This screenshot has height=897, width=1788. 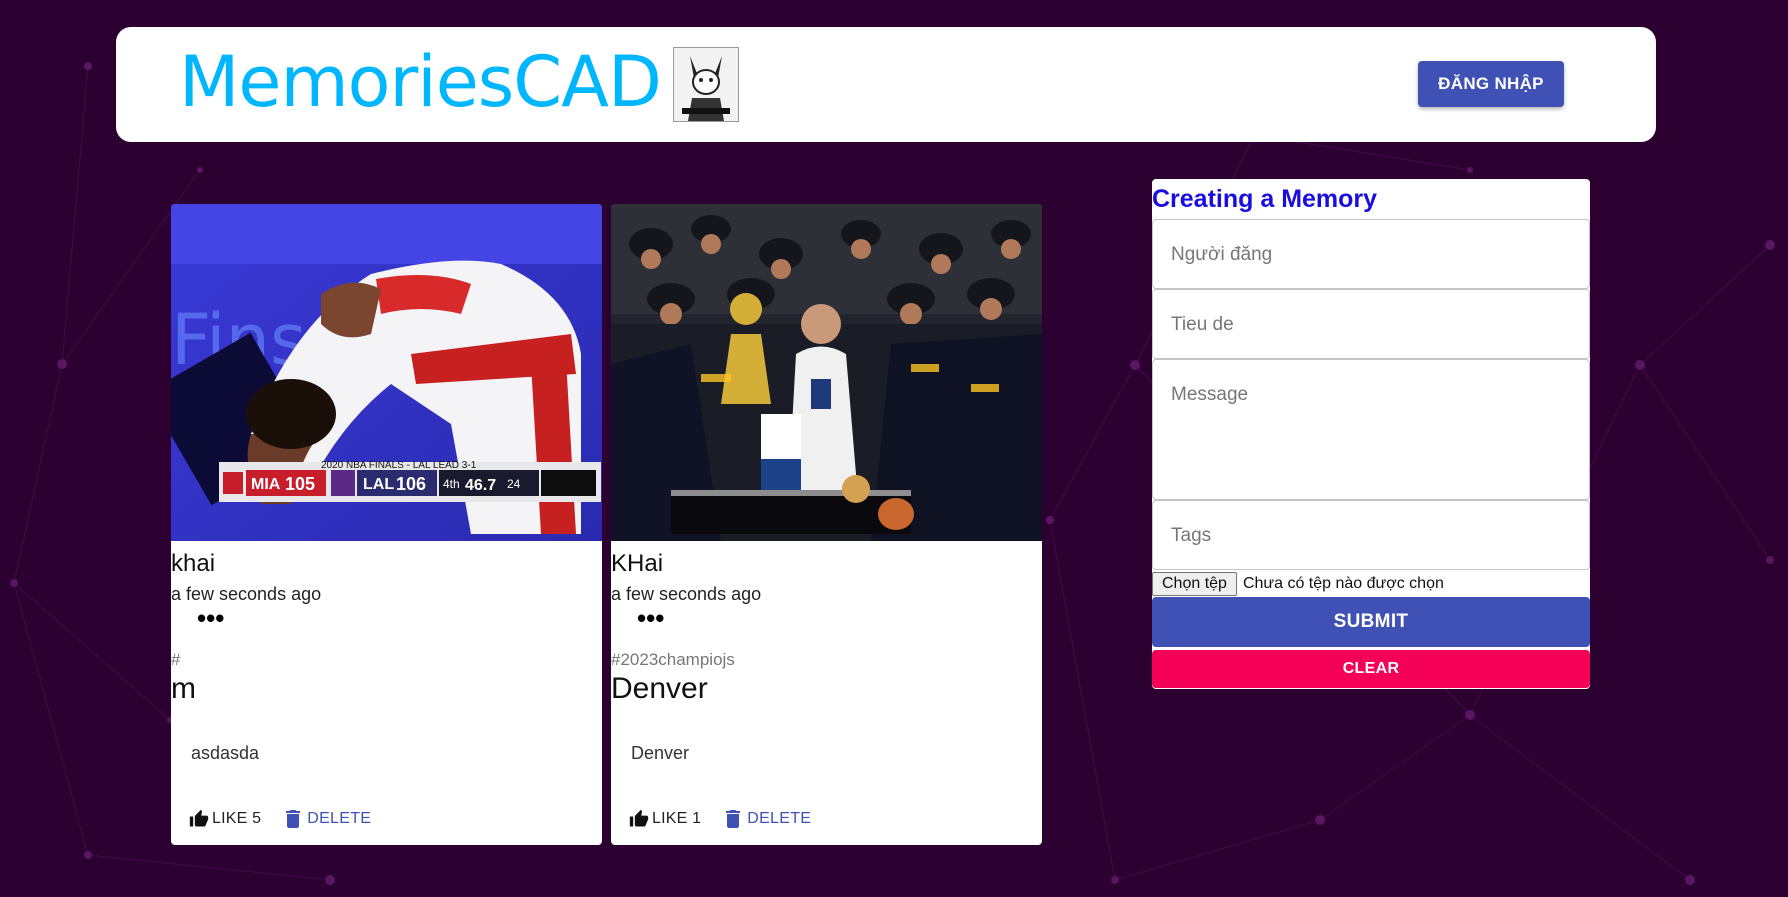 I want to click on card-tags: #, so click(x=176, y=659).